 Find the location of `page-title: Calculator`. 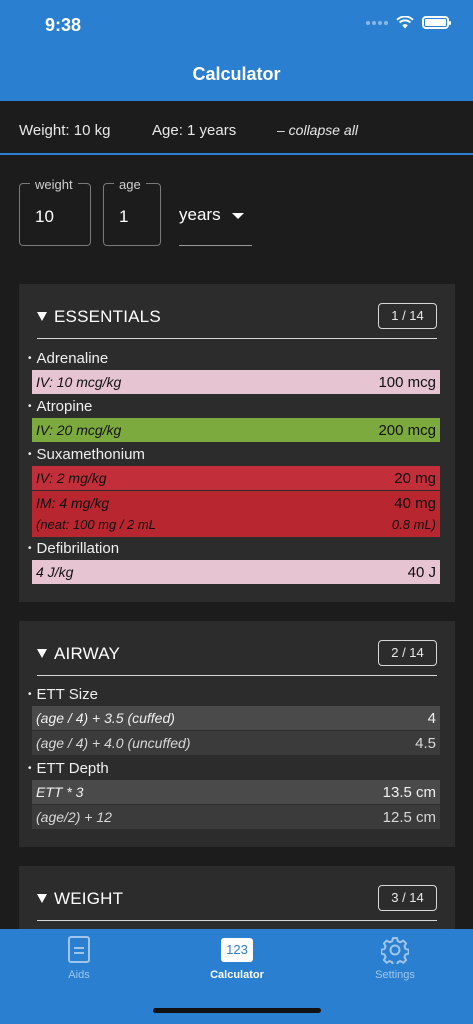

page-title: Calculator is located at coordinates (236, 74).